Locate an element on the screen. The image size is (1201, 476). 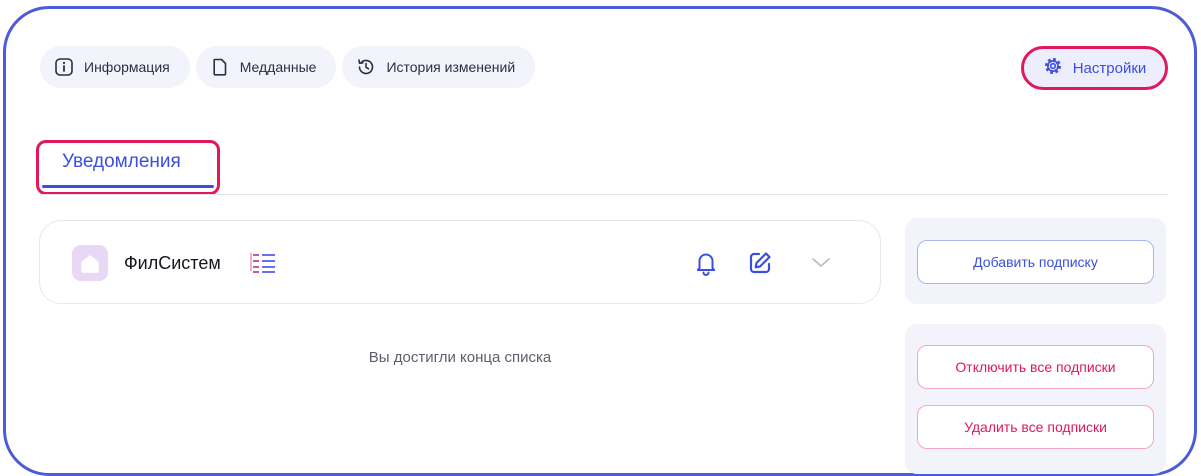
bell-icon is located at coordinates (706, 265).